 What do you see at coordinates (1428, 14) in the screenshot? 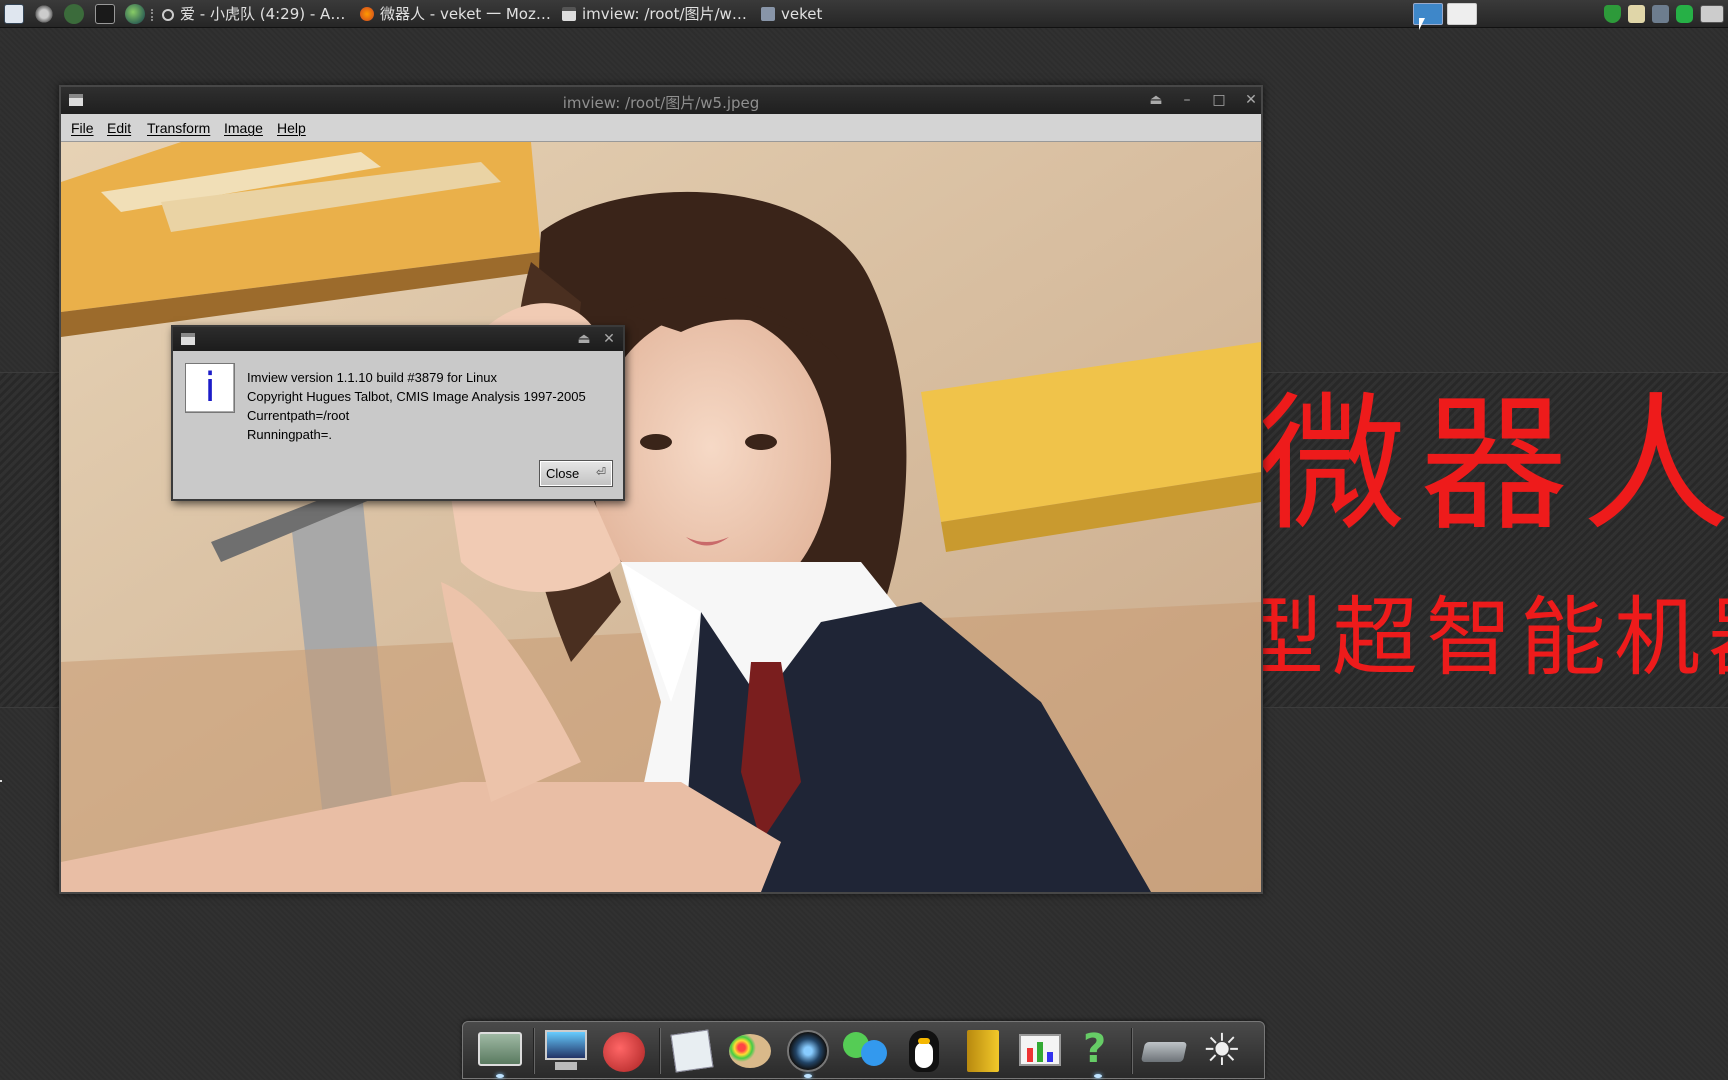
I see `workspace-1-button` at bounding box center [1428, 14].